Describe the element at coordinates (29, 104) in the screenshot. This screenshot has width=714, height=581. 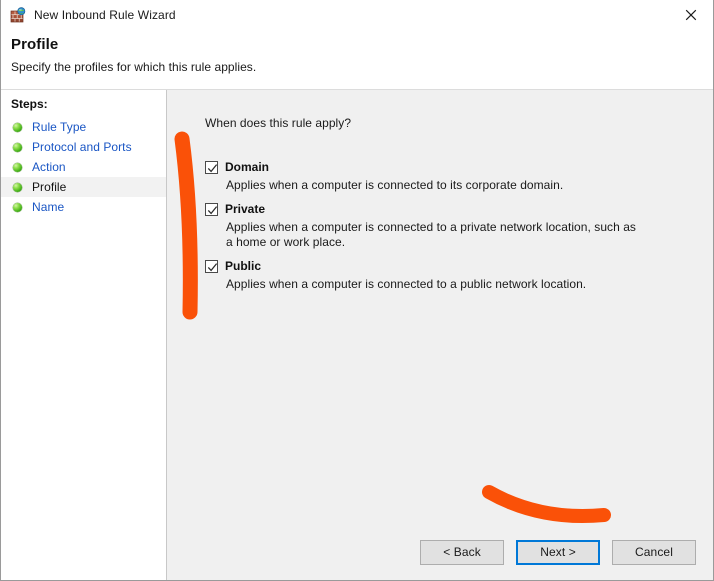
I see `steps-heading: Steps:` at that location.